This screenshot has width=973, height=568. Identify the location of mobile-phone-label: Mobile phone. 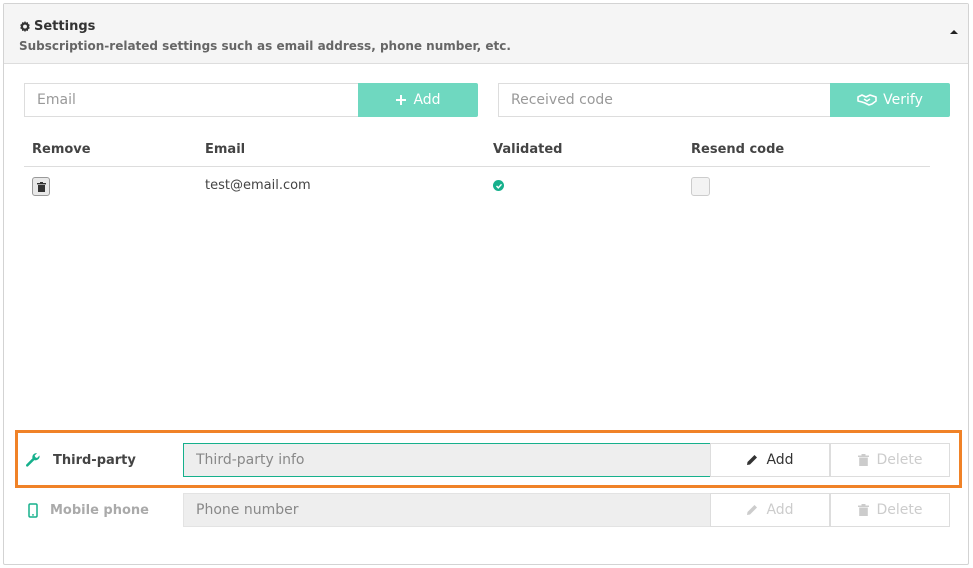
(99, 510).